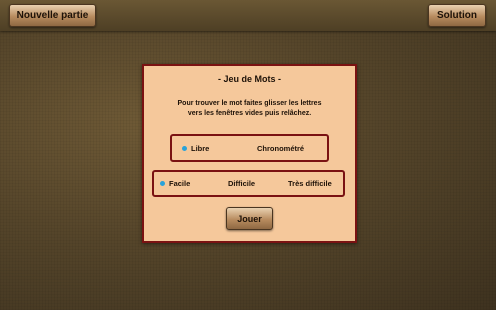 This screenshot has height=310, width=496. Describe the element at coordinates (249, 148) in the screenshot. I see `mode-selector: Libre Chronométré` at that location.